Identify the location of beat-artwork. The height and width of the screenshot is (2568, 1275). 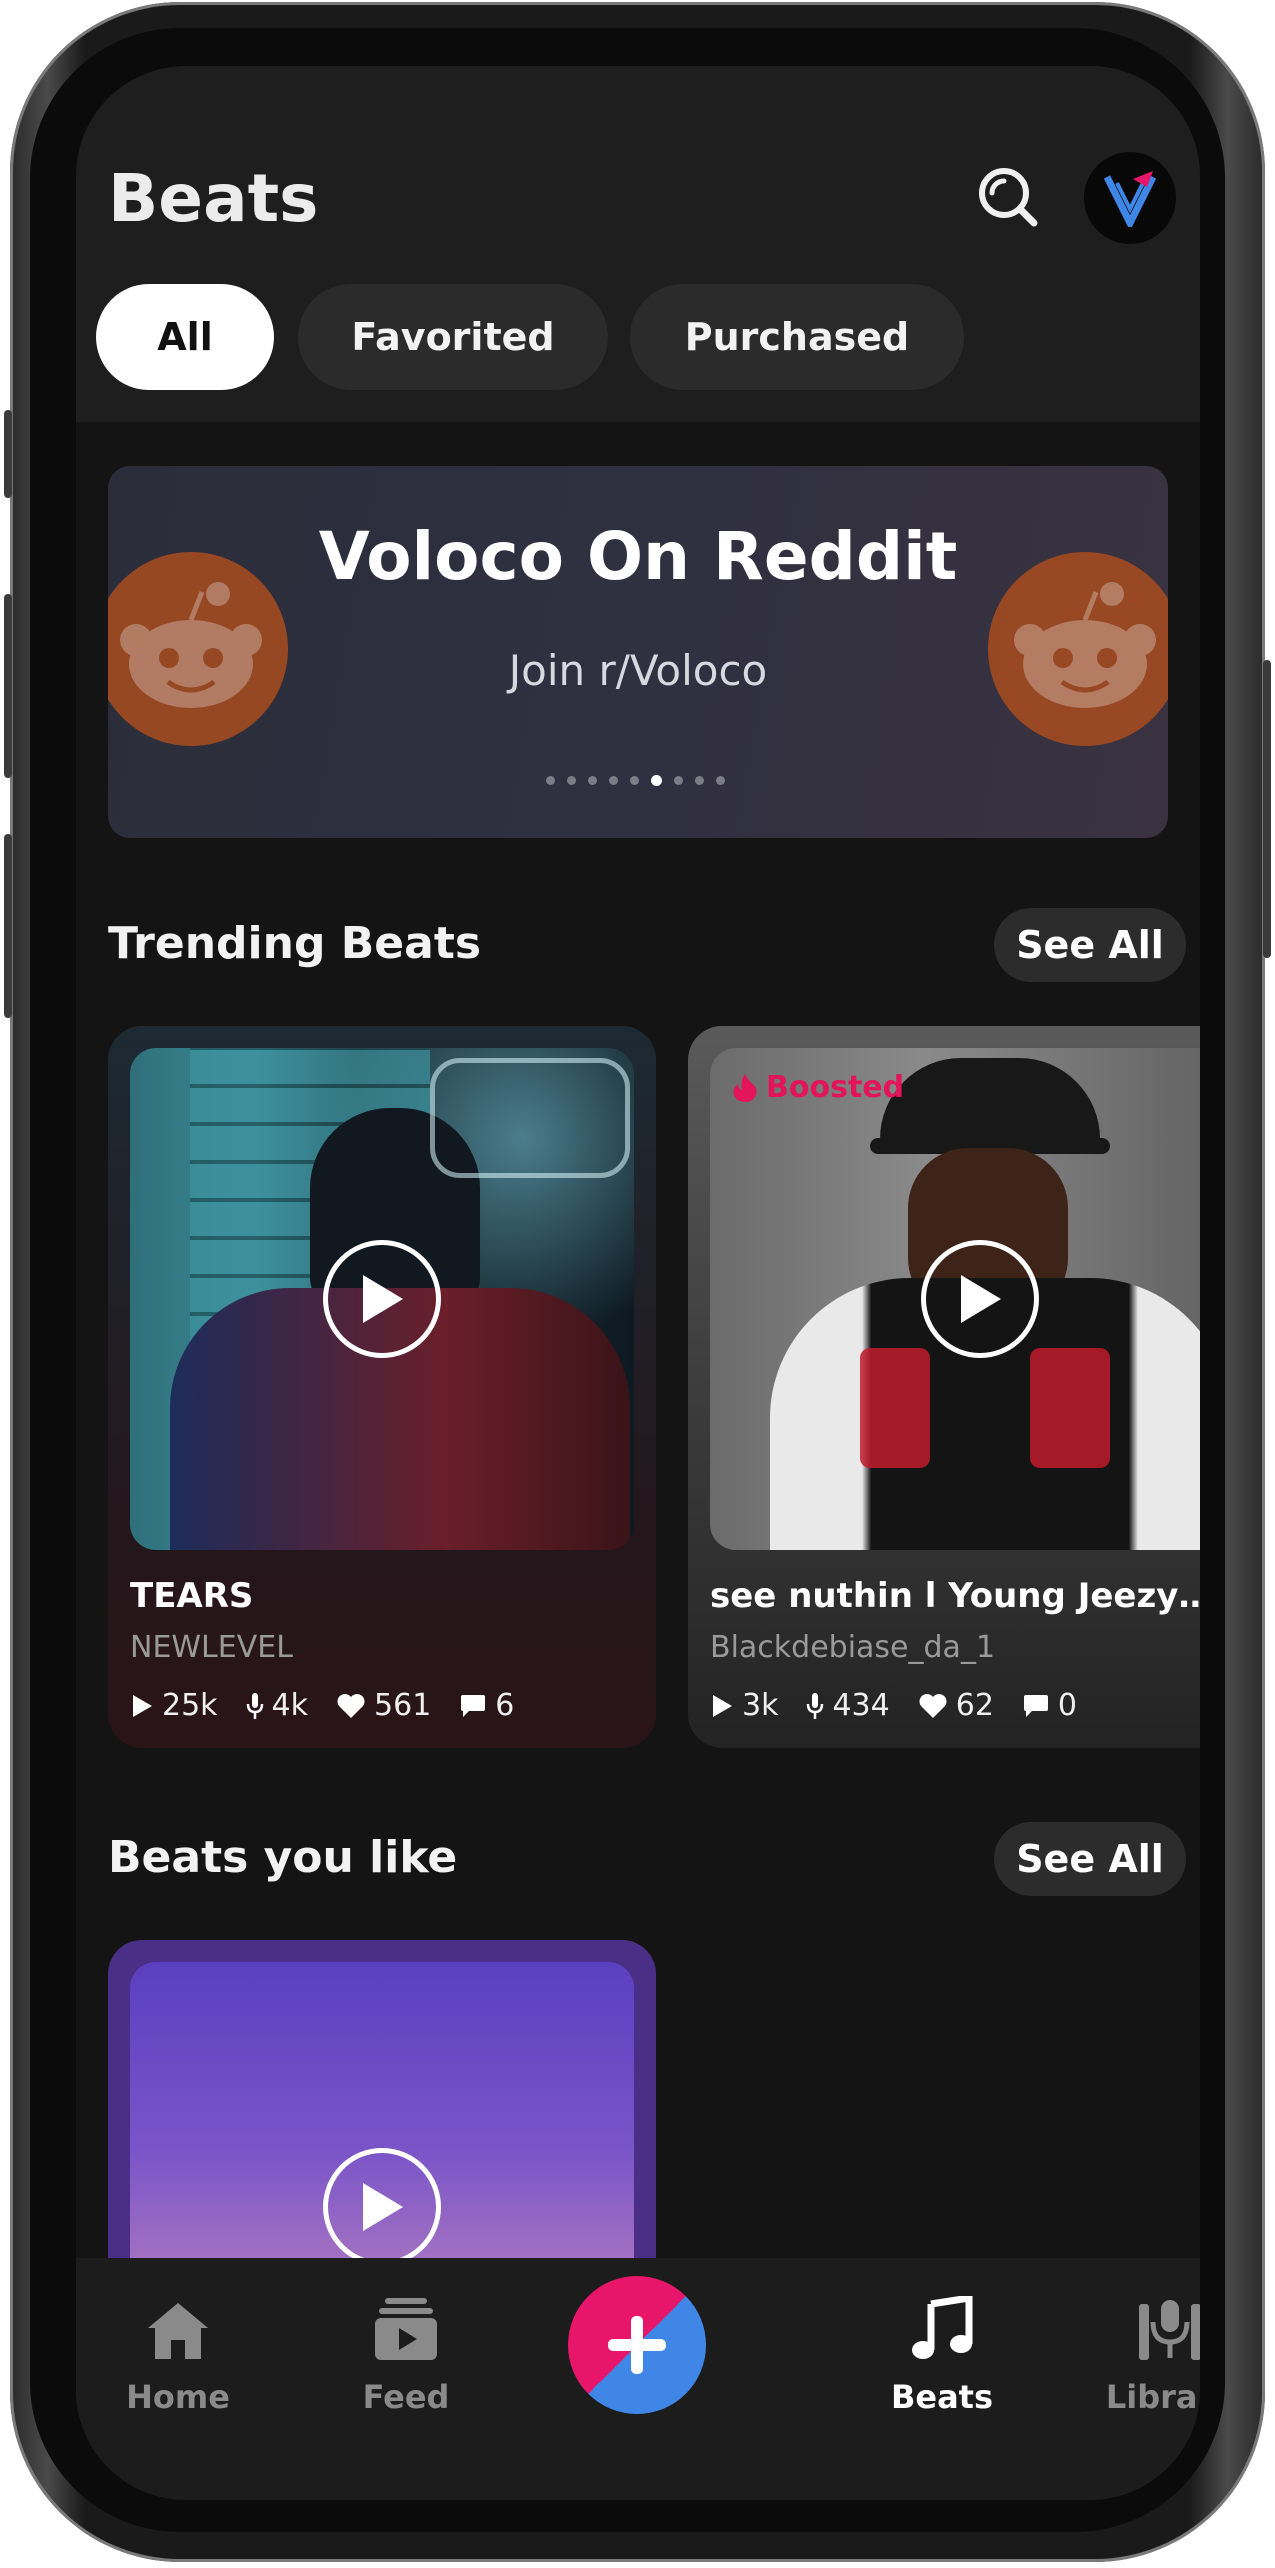
(382, 1299).